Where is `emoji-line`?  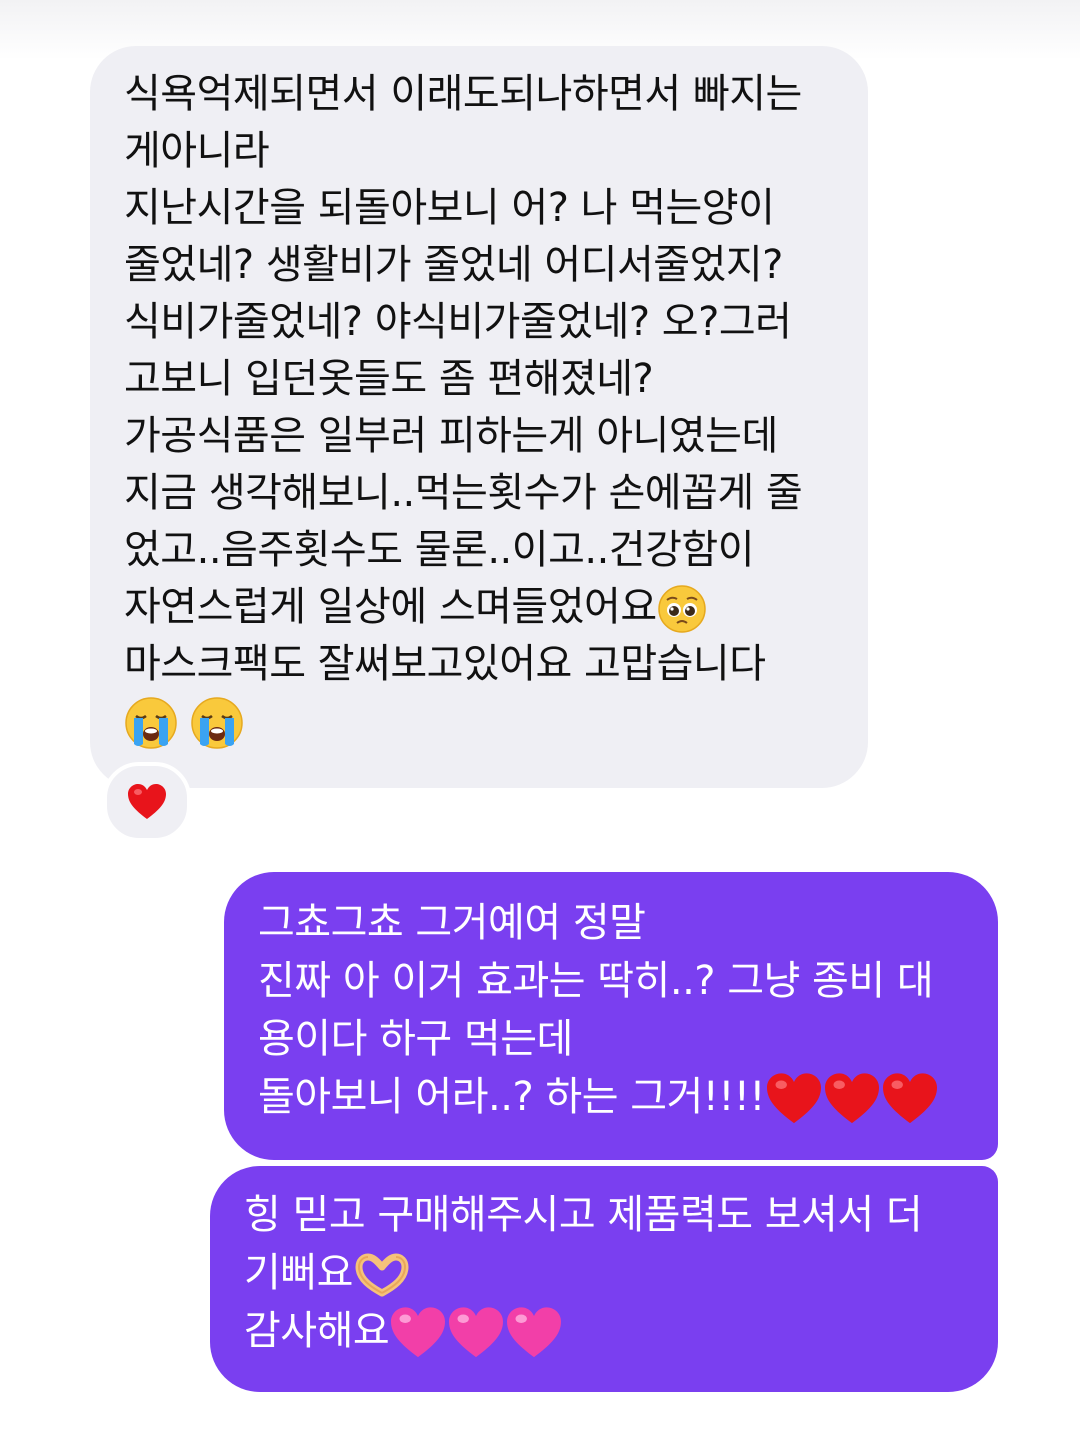 emoji-line is located at coordinates (479, 721).